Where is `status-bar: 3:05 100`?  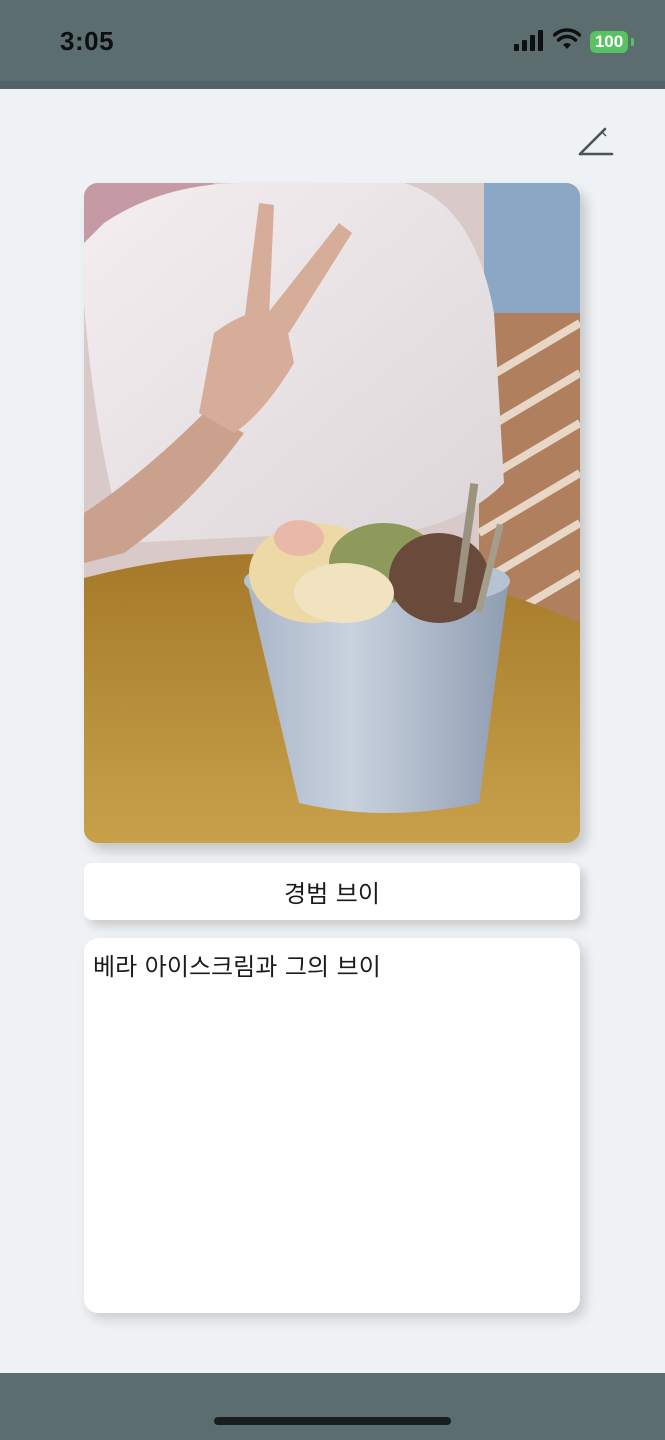 status-bar: 3:05 100 is located at coordinates (332, 44).